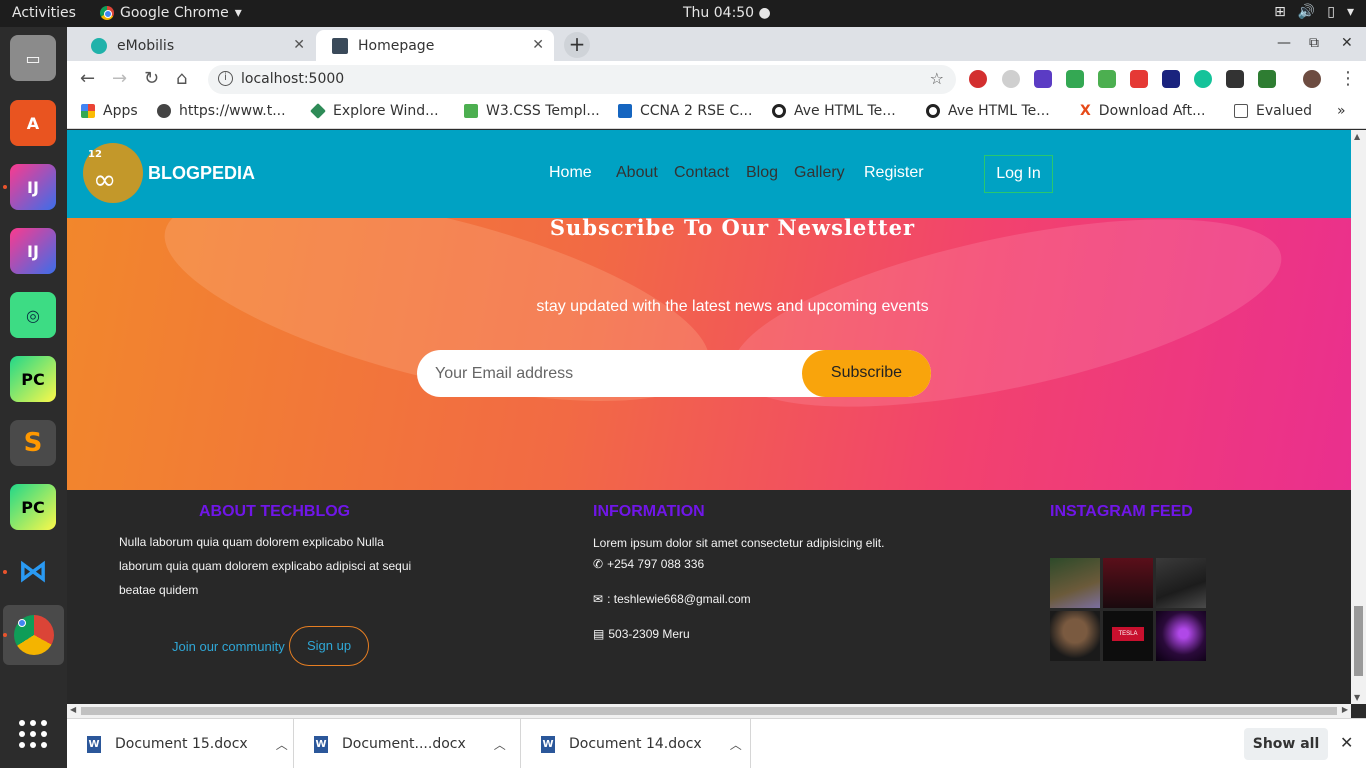 The height and width of the screenshot is (768, 1366). Describe the element at coordinates (33, 58) in the screenshot. I see `files-icon: ▭` at that location.